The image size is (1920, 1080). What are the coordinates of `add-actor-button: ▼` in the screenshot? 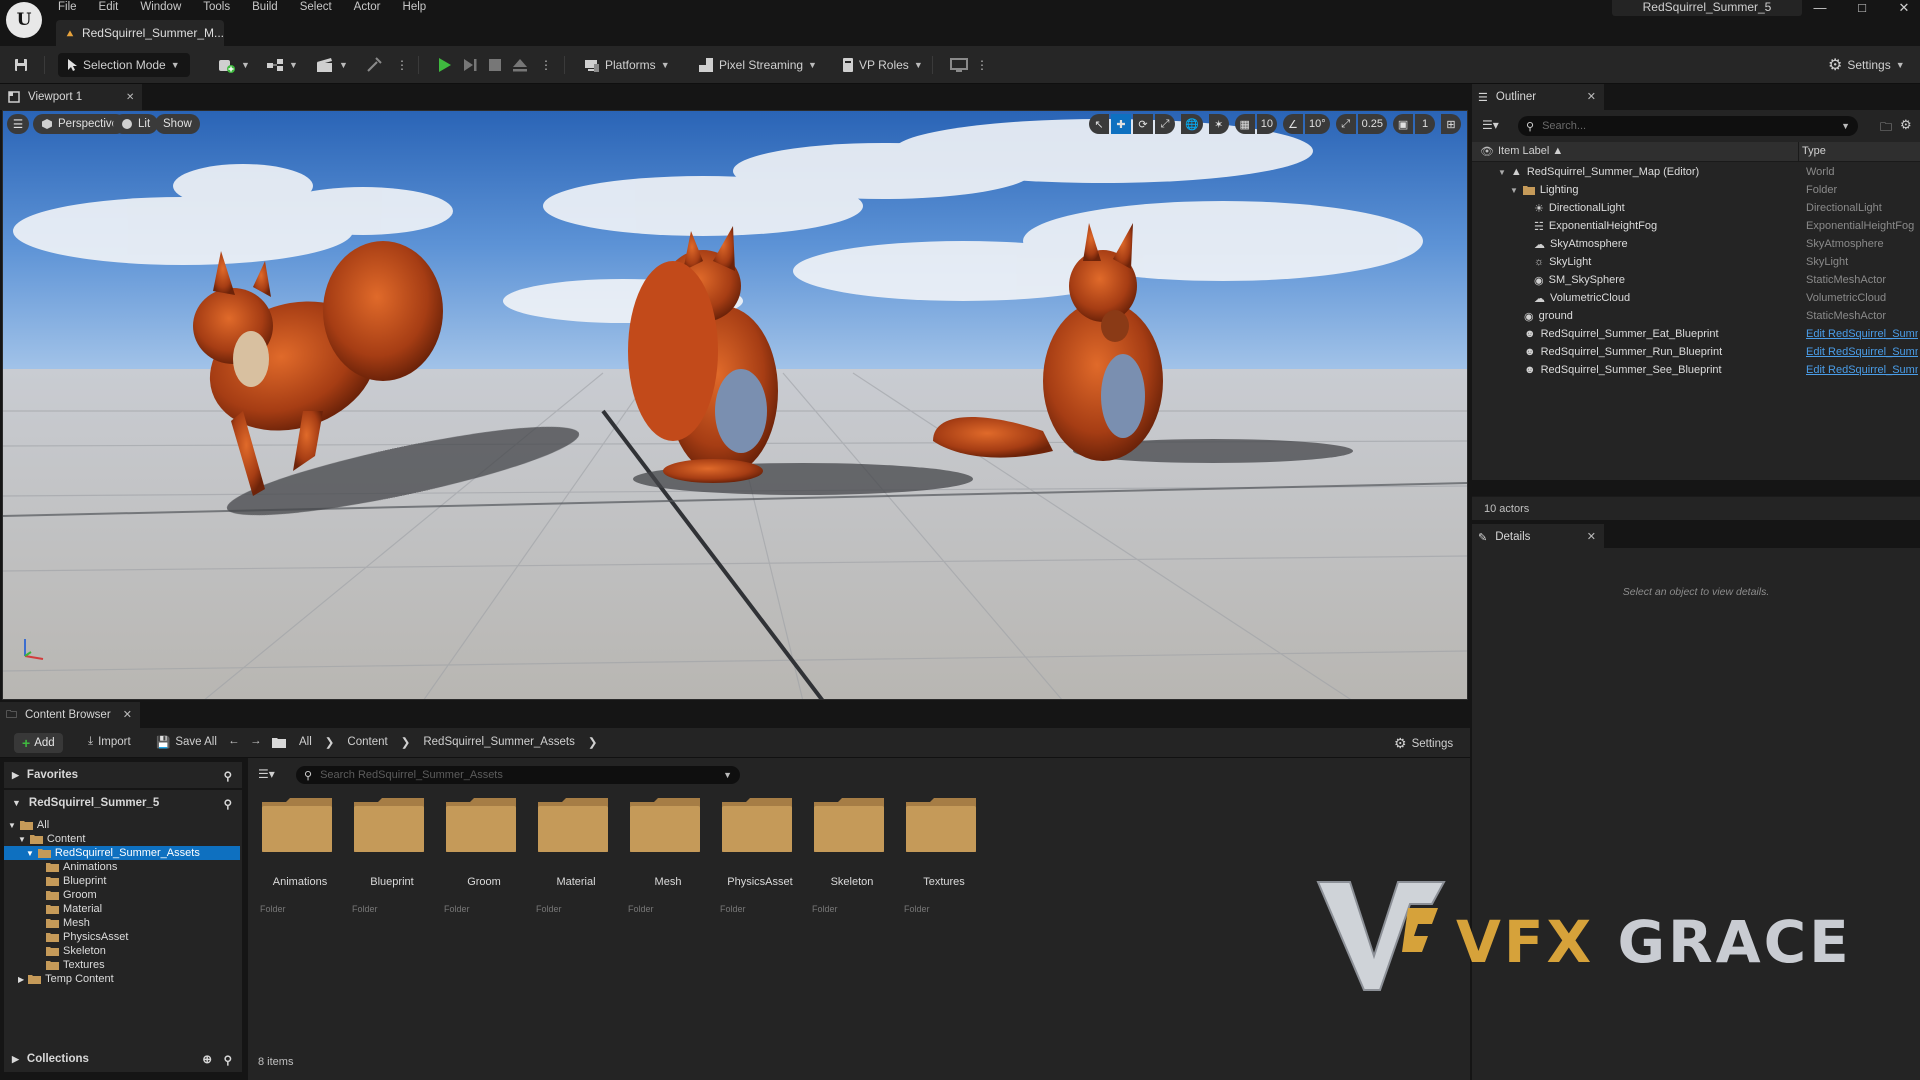 It's located at (234, 65).